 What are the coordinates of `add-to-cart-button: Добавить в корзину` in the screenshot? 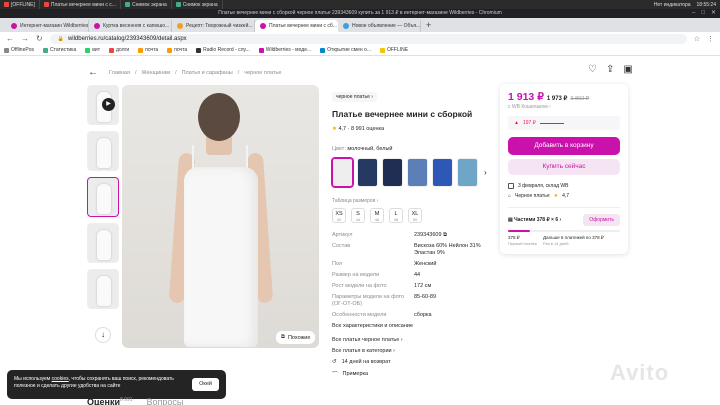 It's located at (564, 146).